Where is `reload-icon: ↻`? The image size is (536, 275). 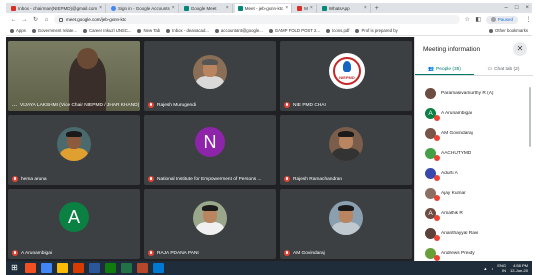 reload-icon: ↻ is located at coordinates (35, 19).